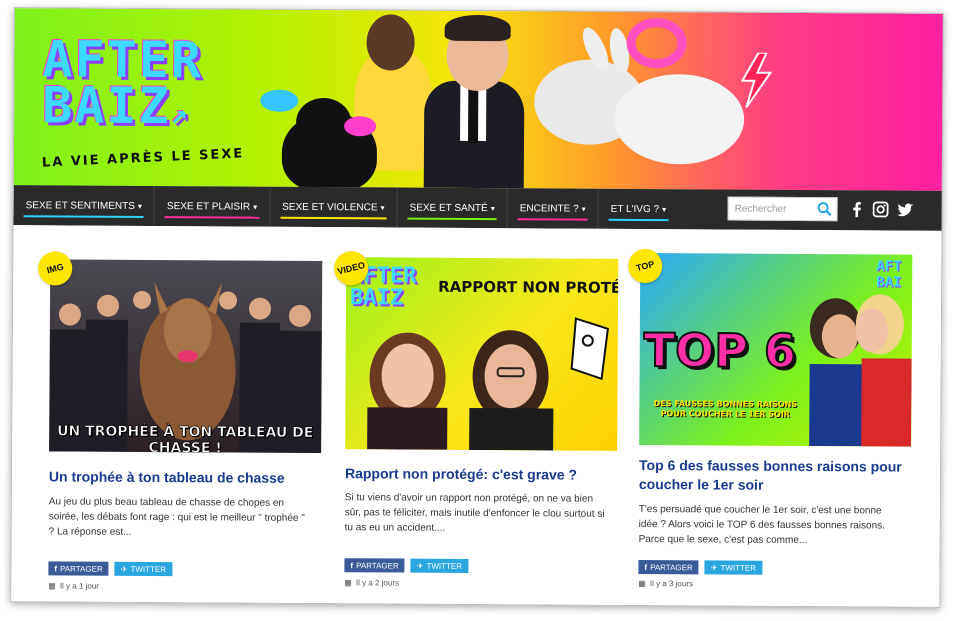  What do you see at coordinates (143, 158) in the screenshot?
I see `site-tagline: LA VIE APRÈS LE SEXE` at bounding box center [143, 158].